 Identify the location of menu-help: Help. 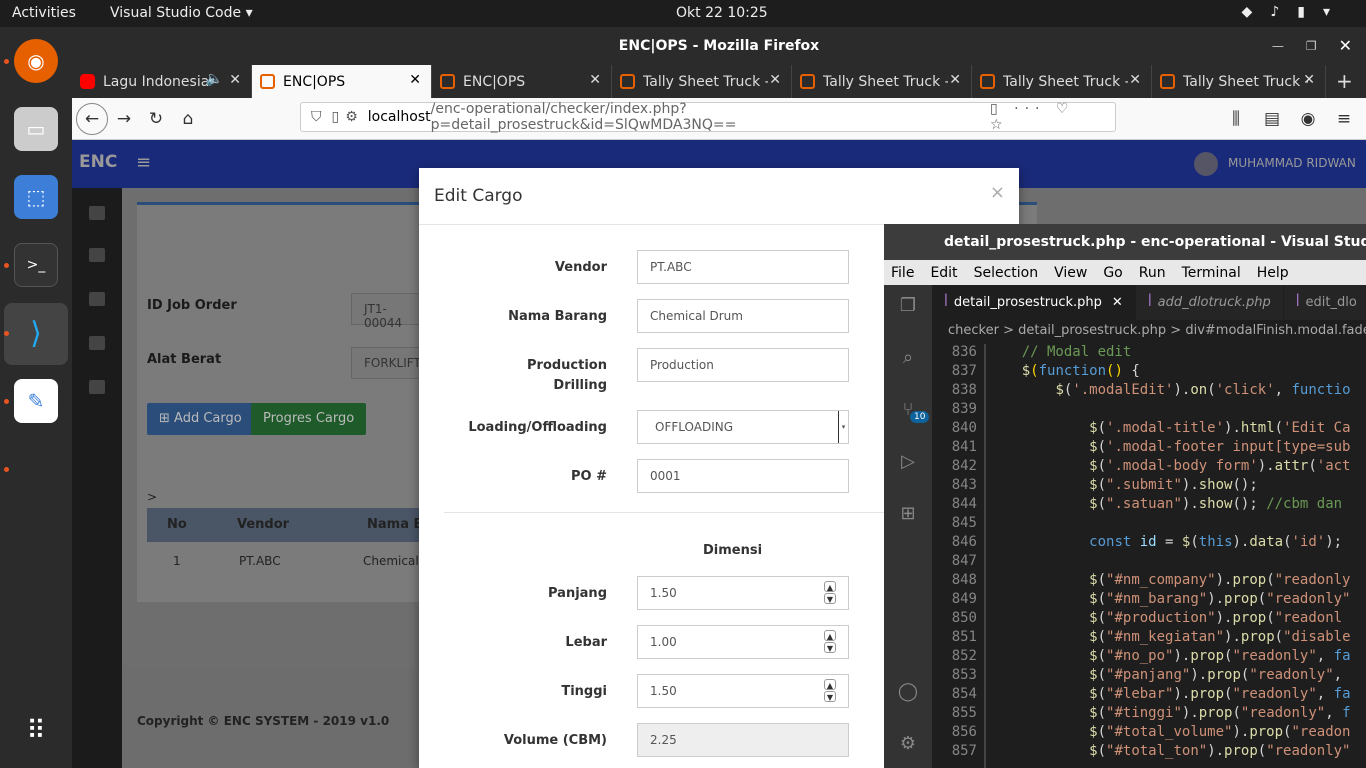
(1273, 273).